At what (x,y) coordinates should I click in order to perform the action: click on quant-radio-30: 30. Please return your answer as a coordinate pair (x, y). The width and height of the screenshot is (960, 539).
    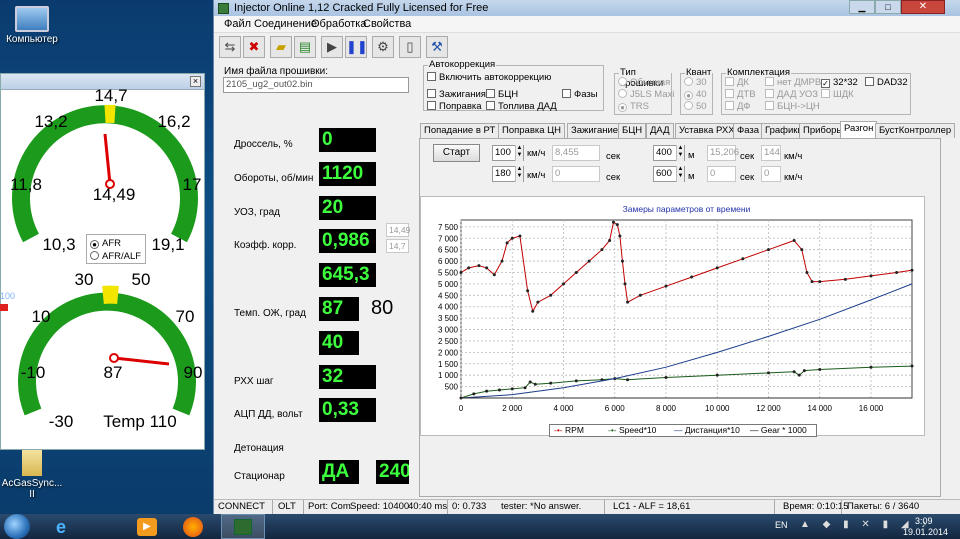
    Looking at the image, I should click on (695, 82).